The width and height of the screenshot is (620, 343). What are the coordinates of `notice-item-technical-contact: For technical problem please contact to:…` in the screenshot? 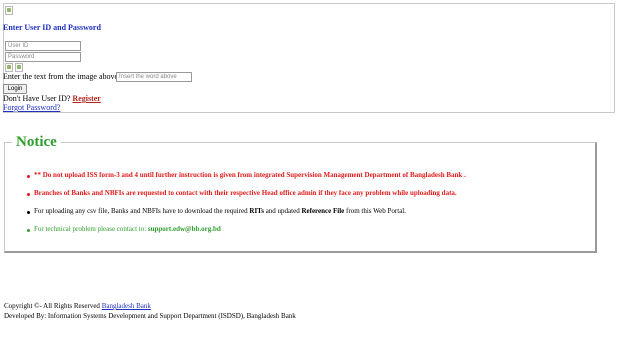 It's located at (127, 229).